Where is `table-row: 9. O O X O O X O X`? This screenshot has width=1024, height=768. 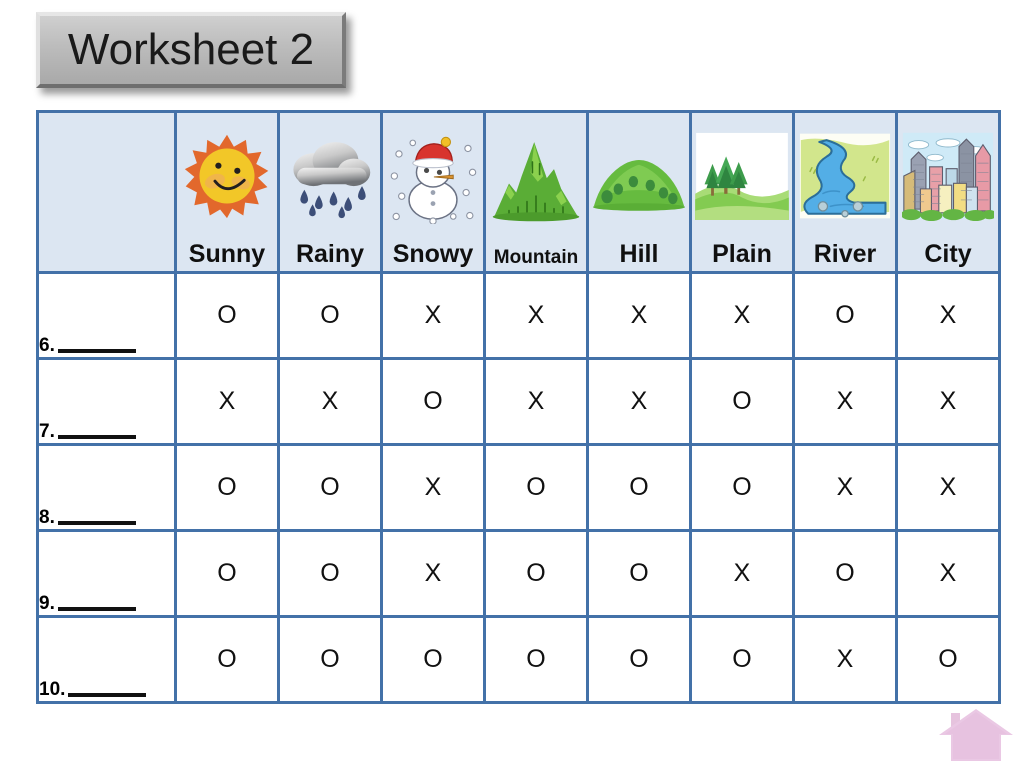 table-row: 9. O O X O O X O X is located at coordinates (518, 573).